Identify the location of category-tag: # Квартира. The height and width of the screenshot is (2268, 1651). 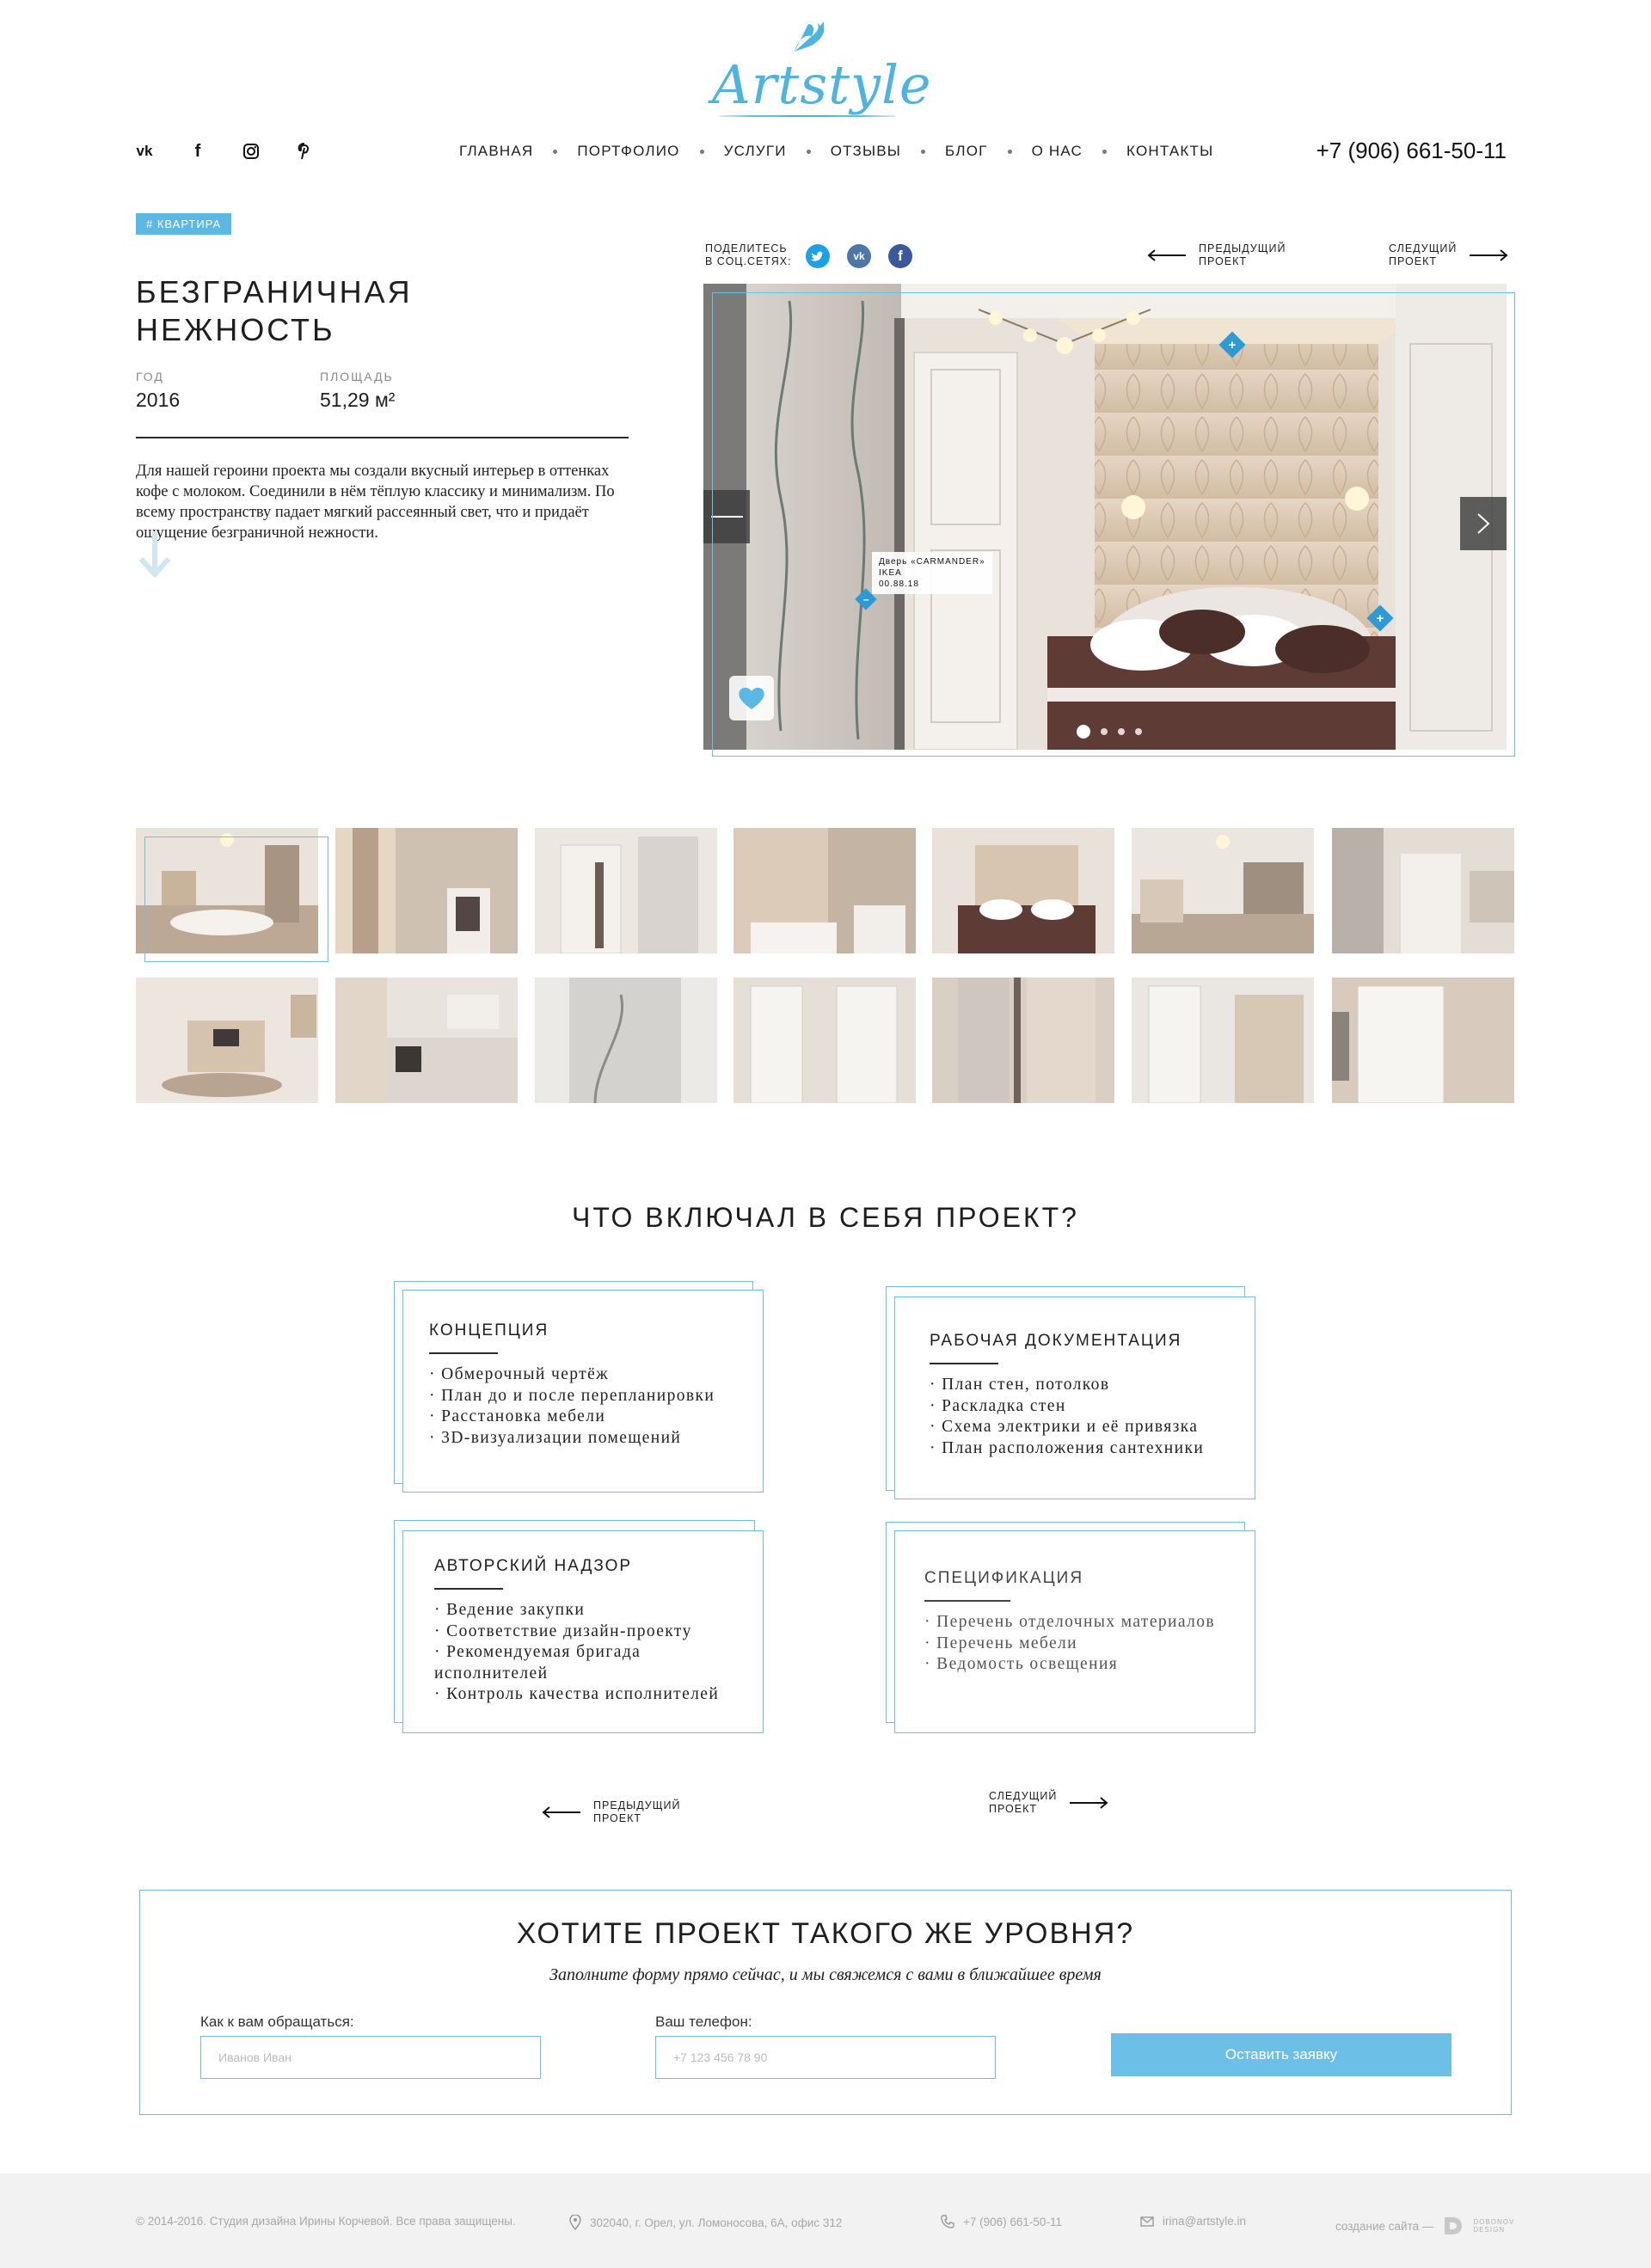
(184, 224).